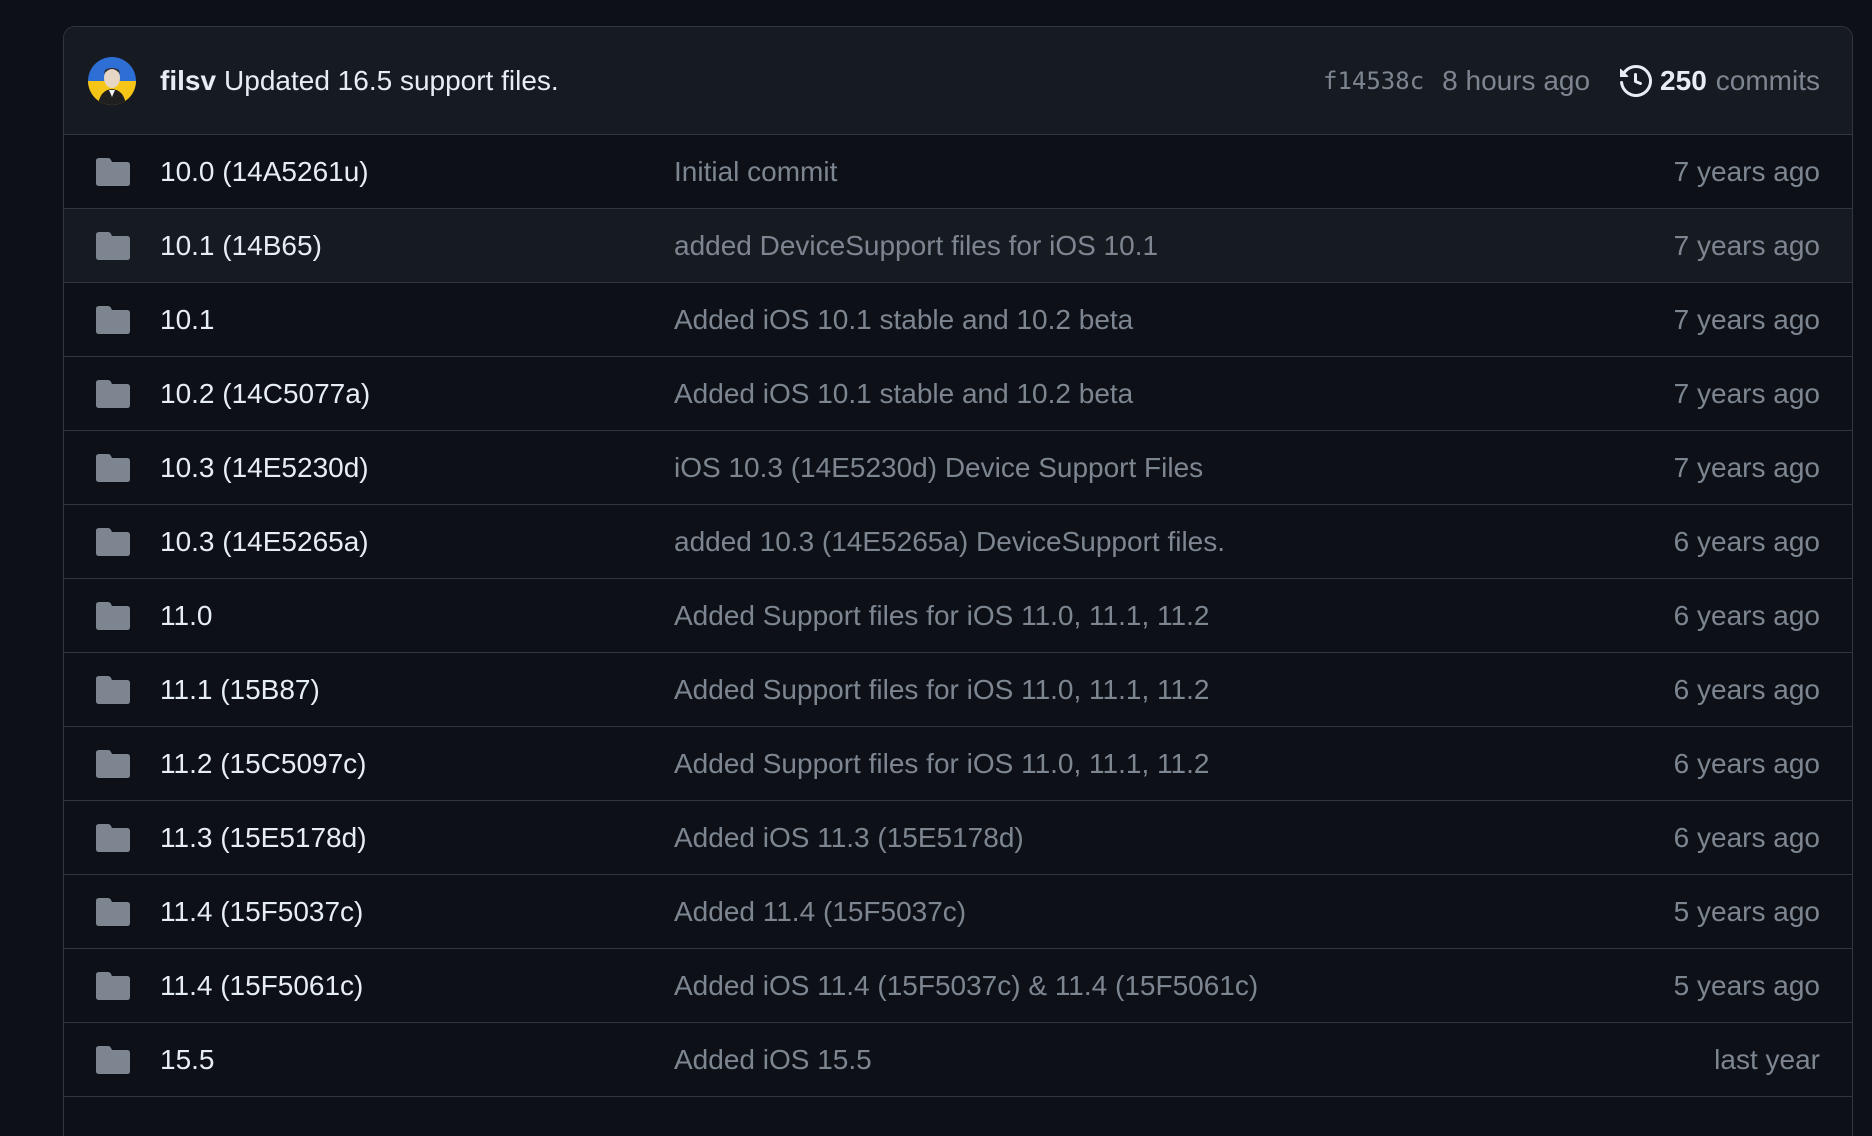  I want to click on file-name-link: 11.0, so click(417, 616).